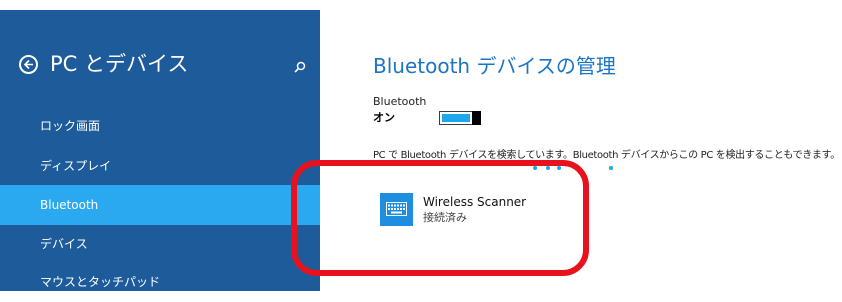  Describe the element at coordinates (445, 217) in the screenshot. I see `device-status: 接続済み` at that location.